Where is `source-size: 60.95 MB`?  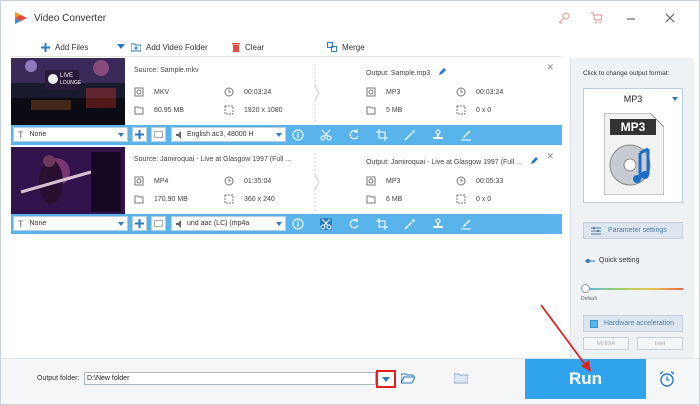 source-size: 60.95 MB is located at coordinates (159, 110).